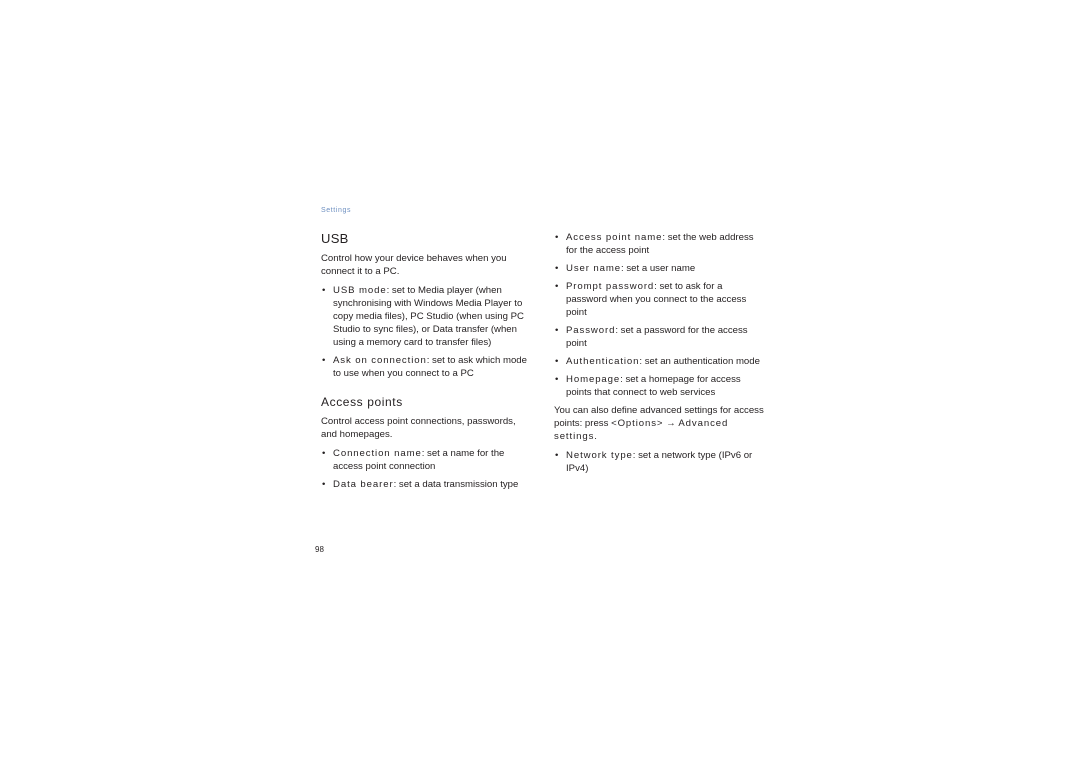 Image resolution: width=1080 pixels, height=763 pixels. Describe the element at coordinates (456, 484) in the screenshot. I see `option-description: : set a data transmission type` at that location.